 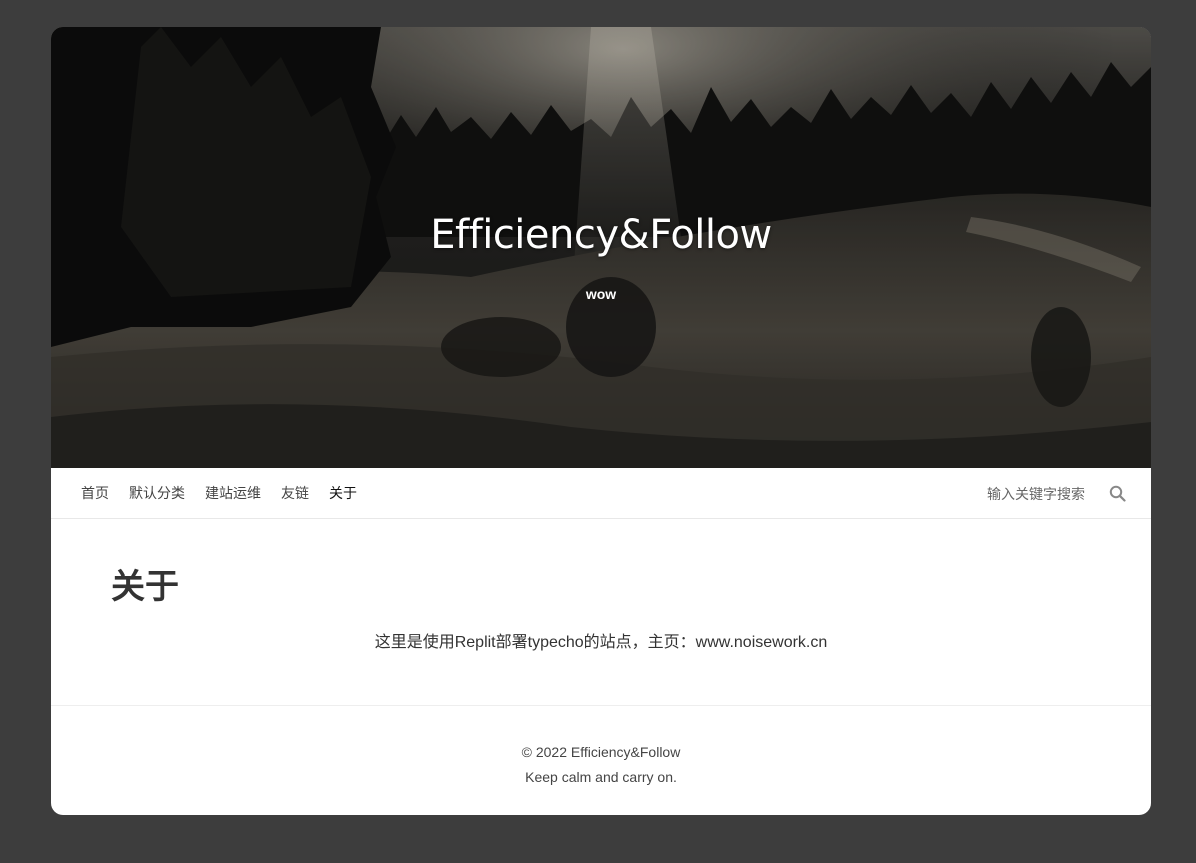 What do you see at coordinates (601, 235) in the screenshot?
I see `site-title: Efficiency&Follow` at bounding box center [601, 235].